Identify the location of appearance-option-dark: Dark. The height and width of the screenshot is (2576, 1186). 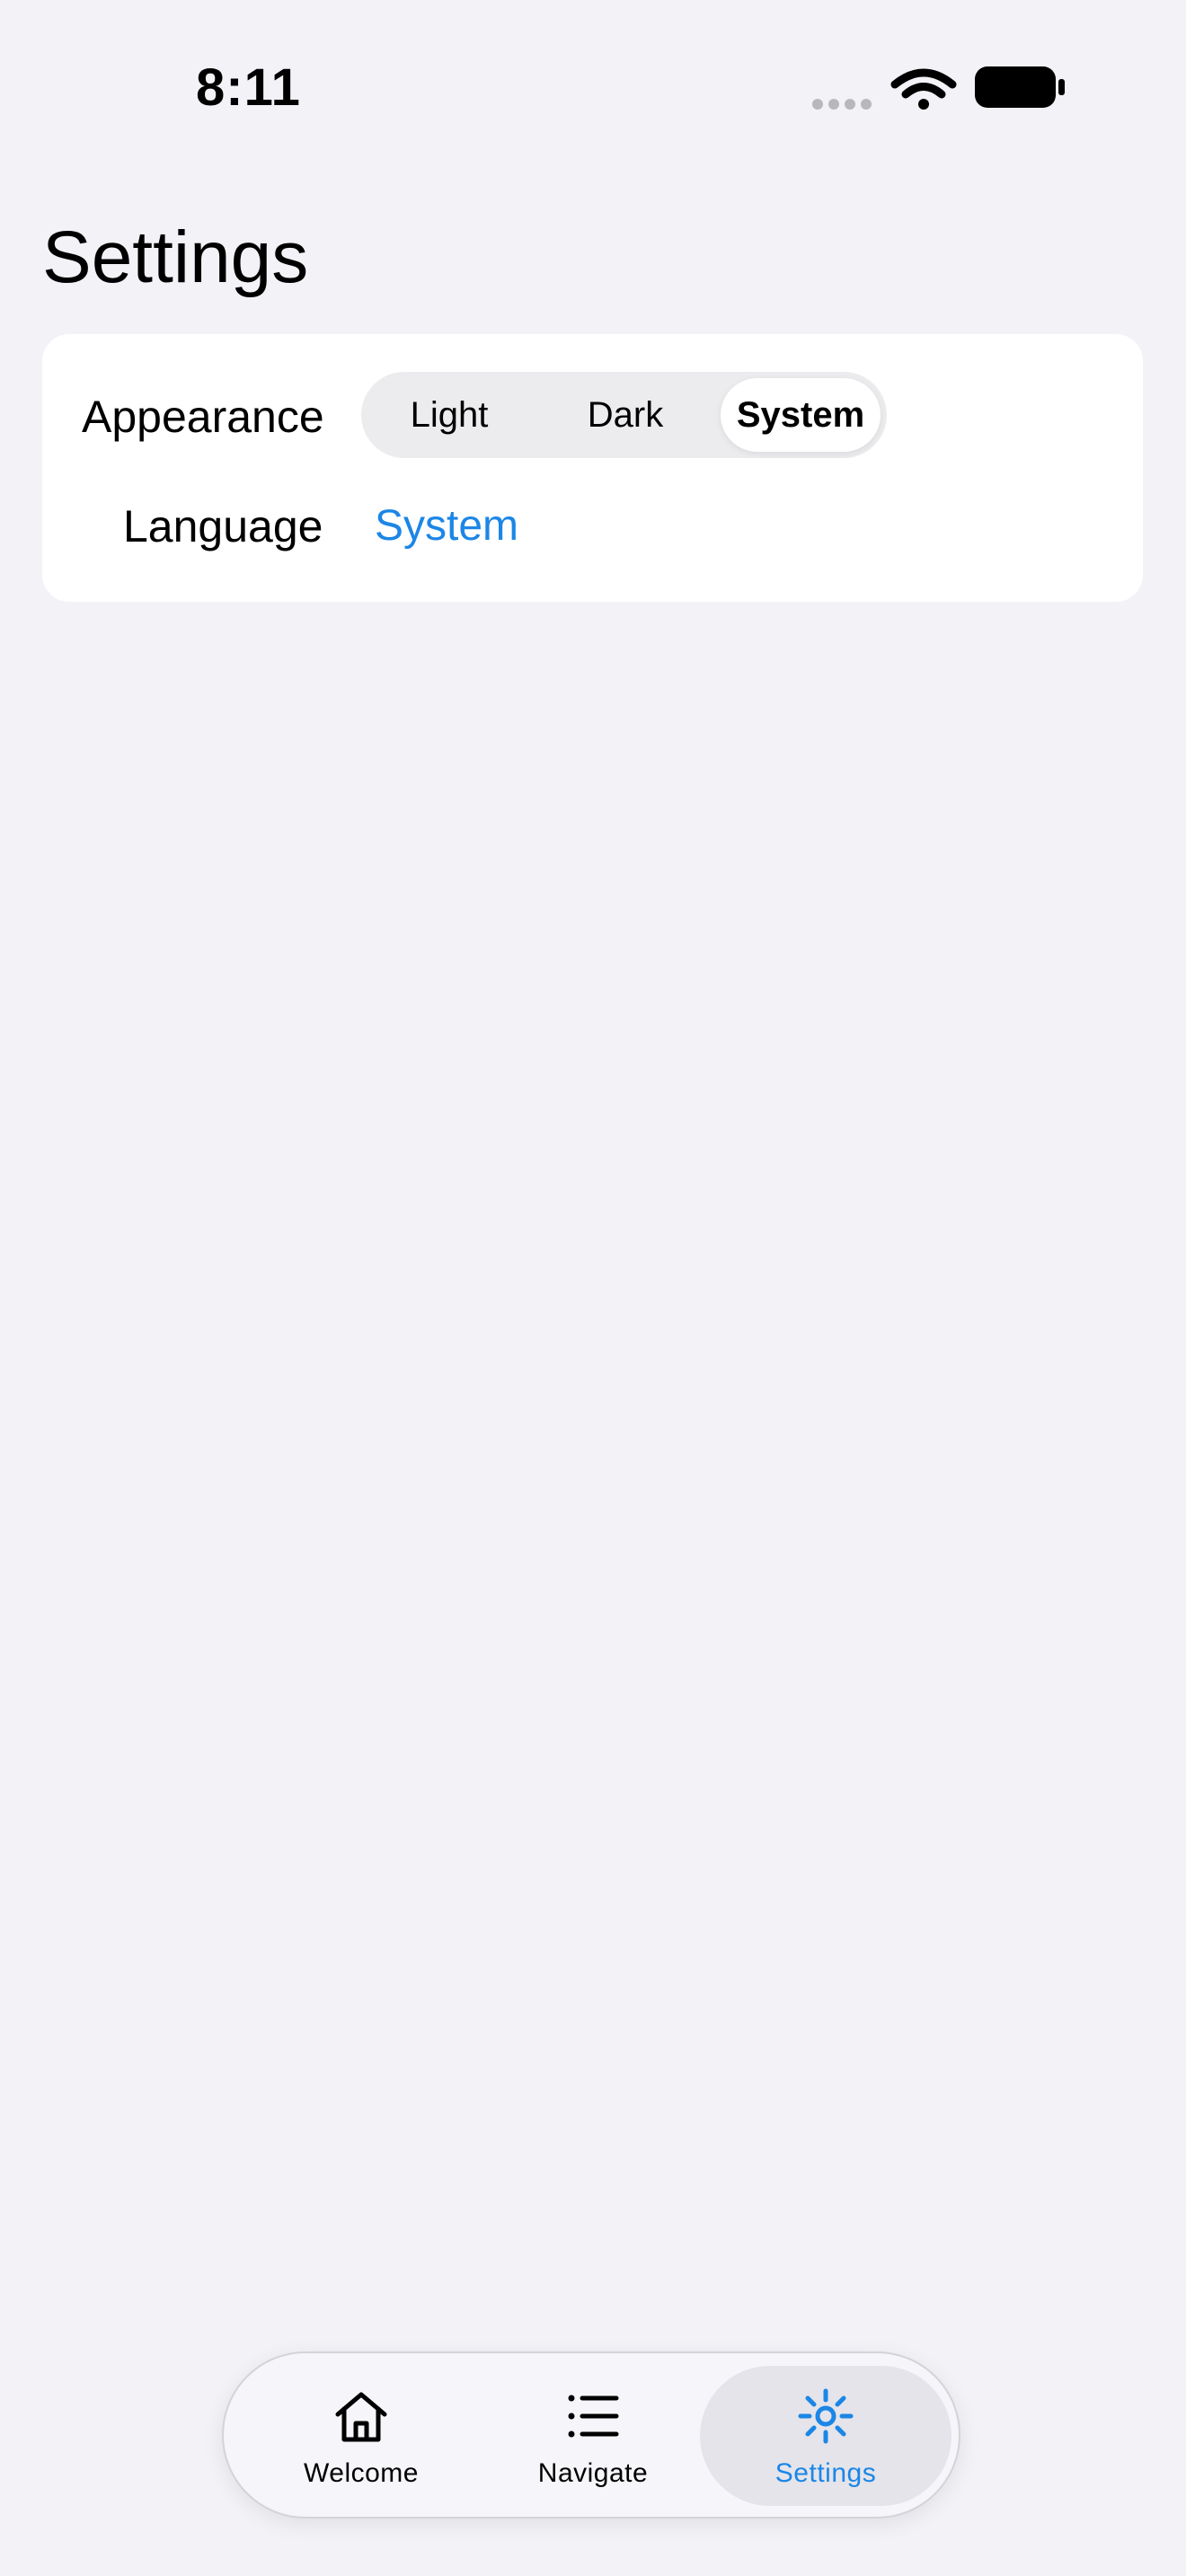
(625, 415).